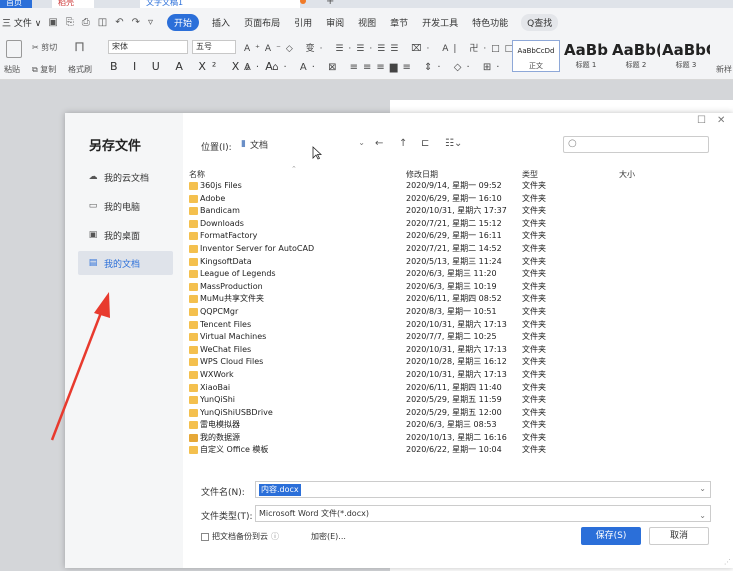 The height and width of the screenshot is (571, 733). I want to click on format-painter-label: 格式刷, so click(80, 69).